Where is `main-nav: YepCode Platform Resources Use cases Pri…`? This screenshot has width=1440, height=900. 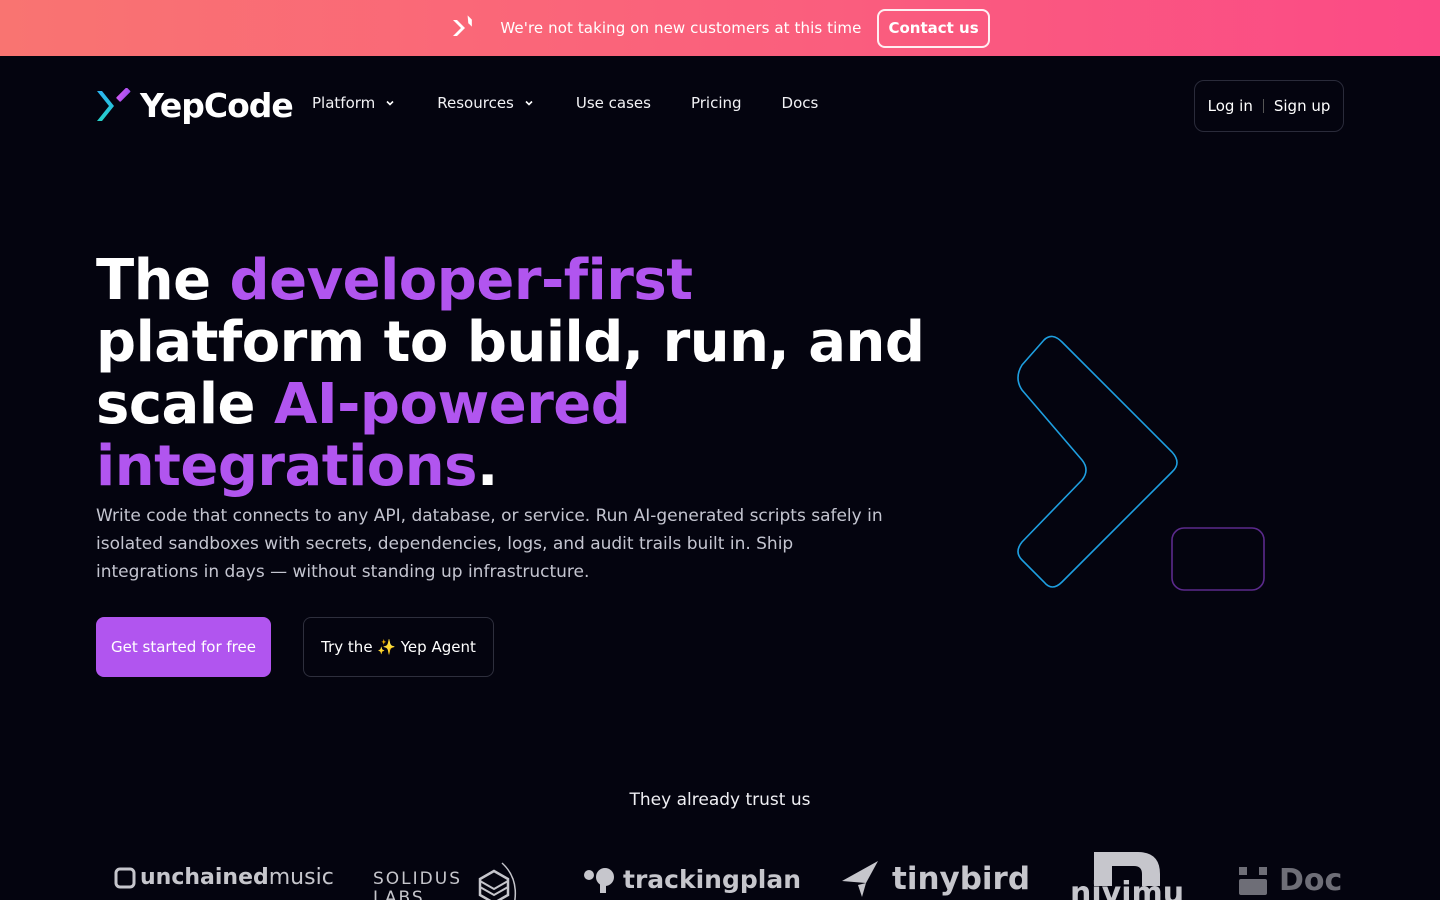 main-nav: YepCode Platform Resources Use cases Pri… is located at coordinates (720, 106).